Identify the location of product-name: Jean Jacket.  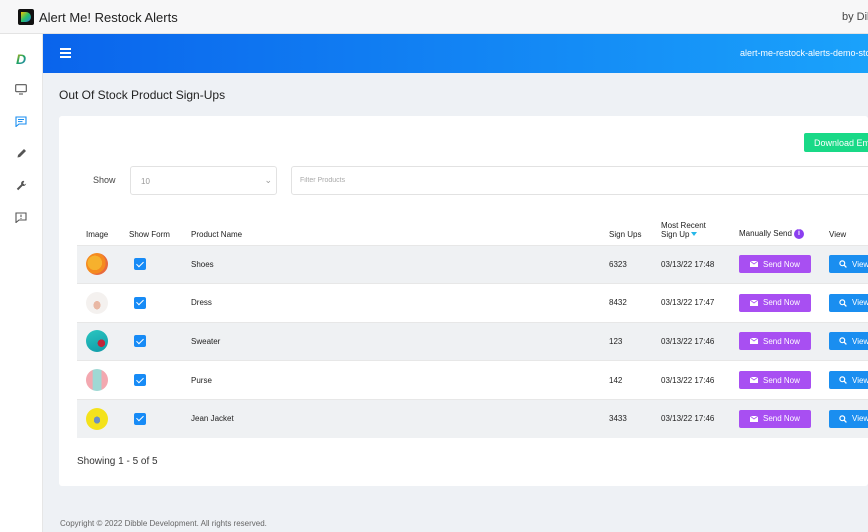
(400, 418).